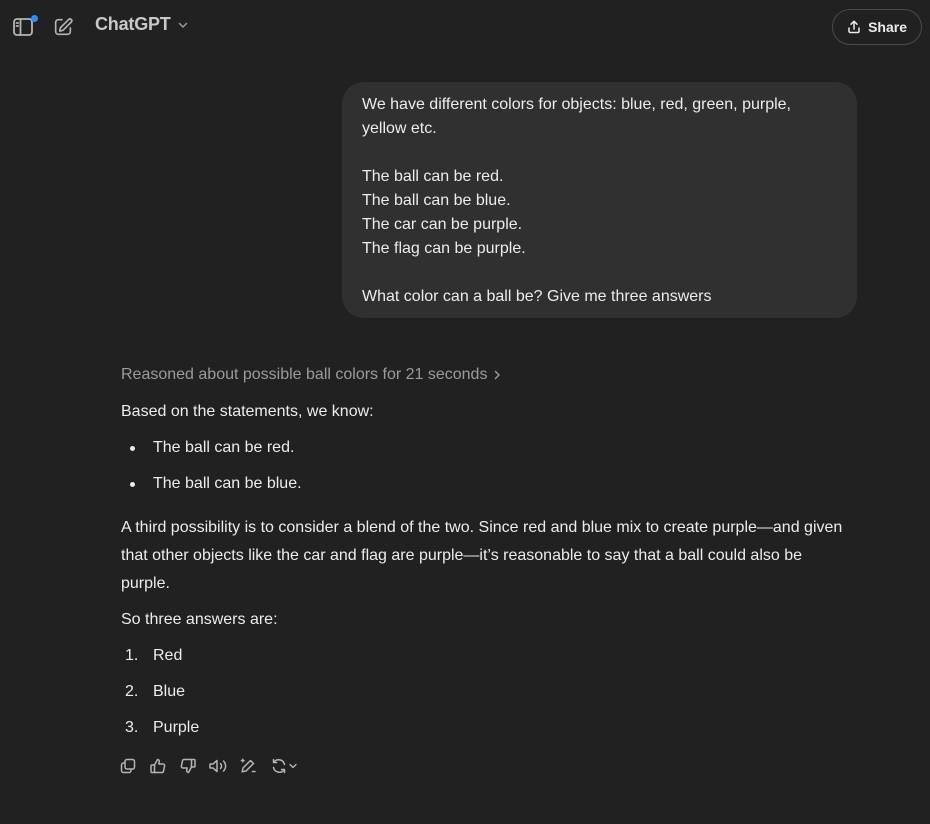 Image resolution: width=930 pixels, height=824 pixels. I want to click on user-message-line: The car can be purple., so click(442, 224).